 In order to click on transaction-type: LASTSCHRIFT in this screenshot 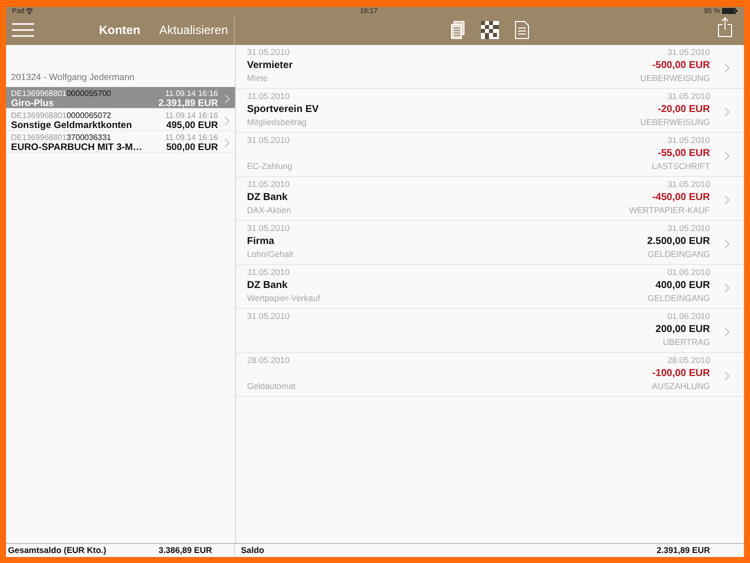, I will do `click(681, 166)`.